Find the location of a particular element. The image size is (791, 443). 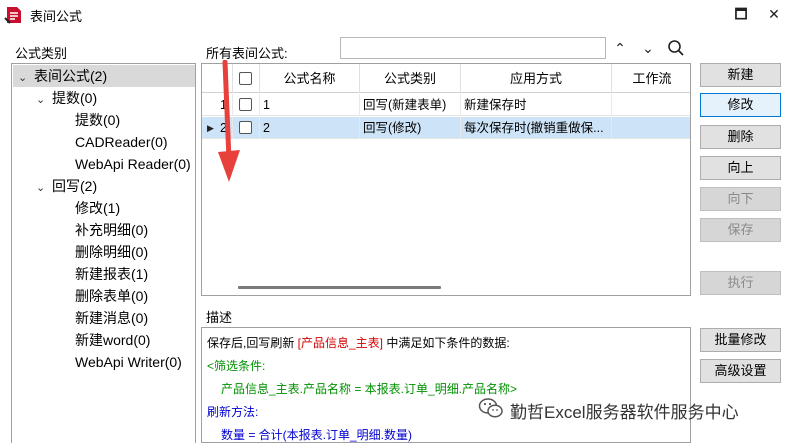

header-workflow: 工作流 is located at coordinates (651, 78).